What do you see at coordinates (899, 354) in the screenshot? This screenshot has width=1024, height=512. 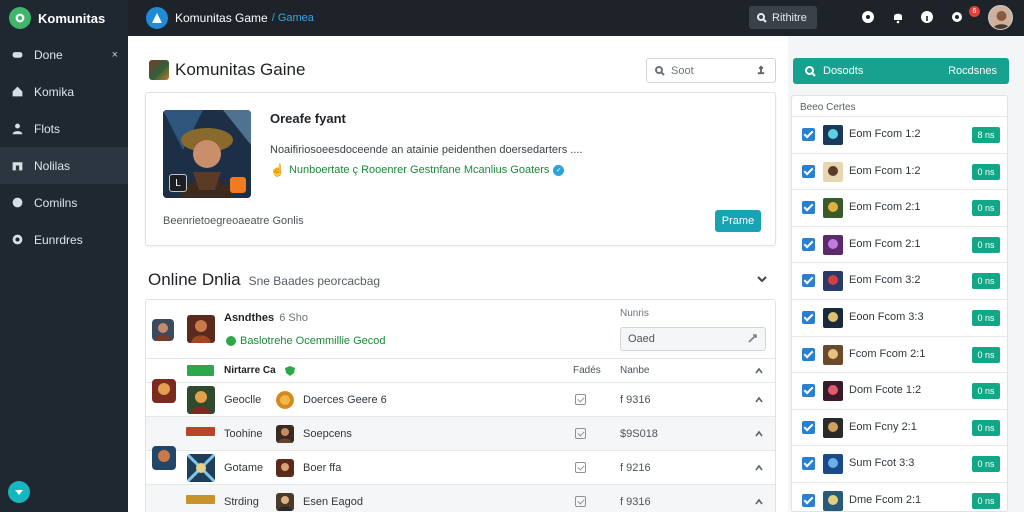 I see `server-list-item: Fcom Fcom 2:1 0 ns` at bounding box center [899, 354].